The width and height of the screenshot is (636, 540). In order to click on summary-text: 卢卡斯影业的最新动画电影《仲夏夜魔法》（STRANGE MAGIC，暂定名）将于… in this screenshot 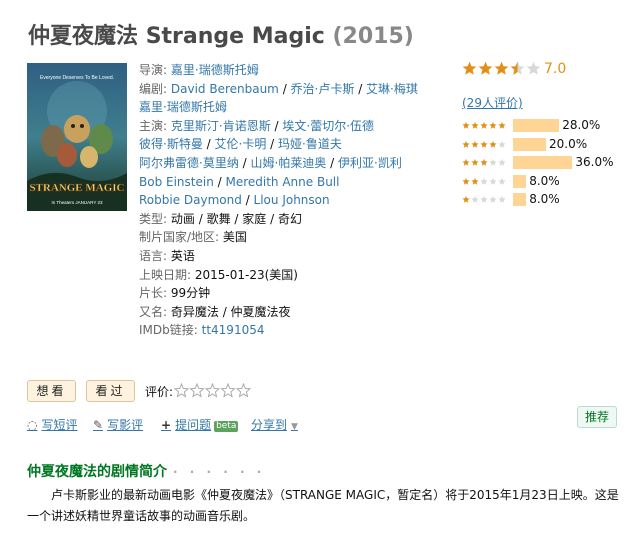, I will do `click(323, 505)`.